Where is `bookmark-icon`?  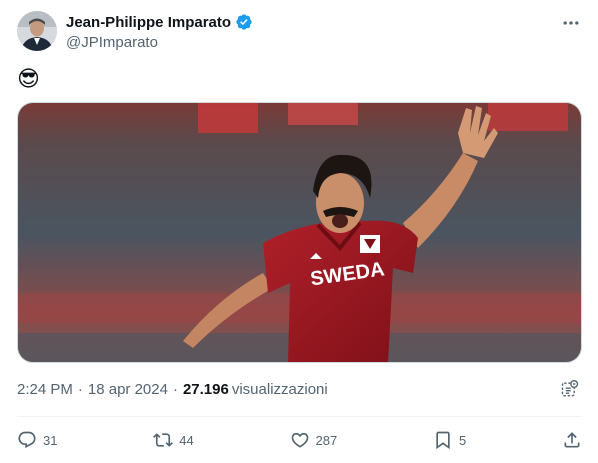
bookmark-icon is located at coordinates (443, 440).